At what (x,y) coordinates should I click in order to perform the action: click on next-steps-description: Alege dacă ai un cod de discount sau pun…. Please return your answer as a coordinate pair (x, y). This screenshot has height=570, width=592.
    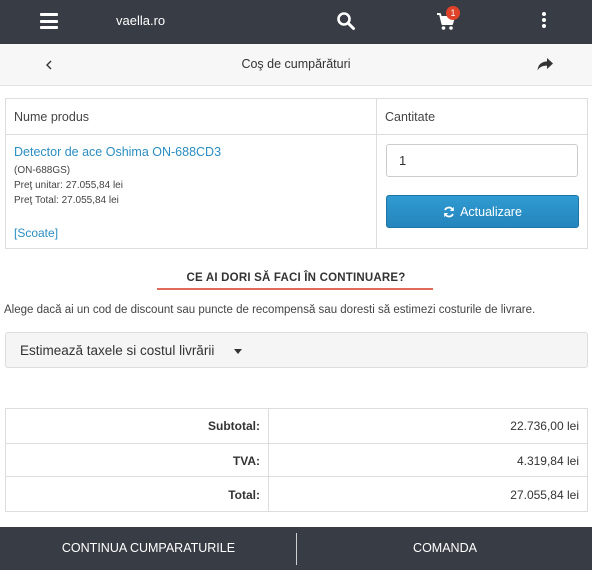
    Looking at the image, I should click on (270, 310).